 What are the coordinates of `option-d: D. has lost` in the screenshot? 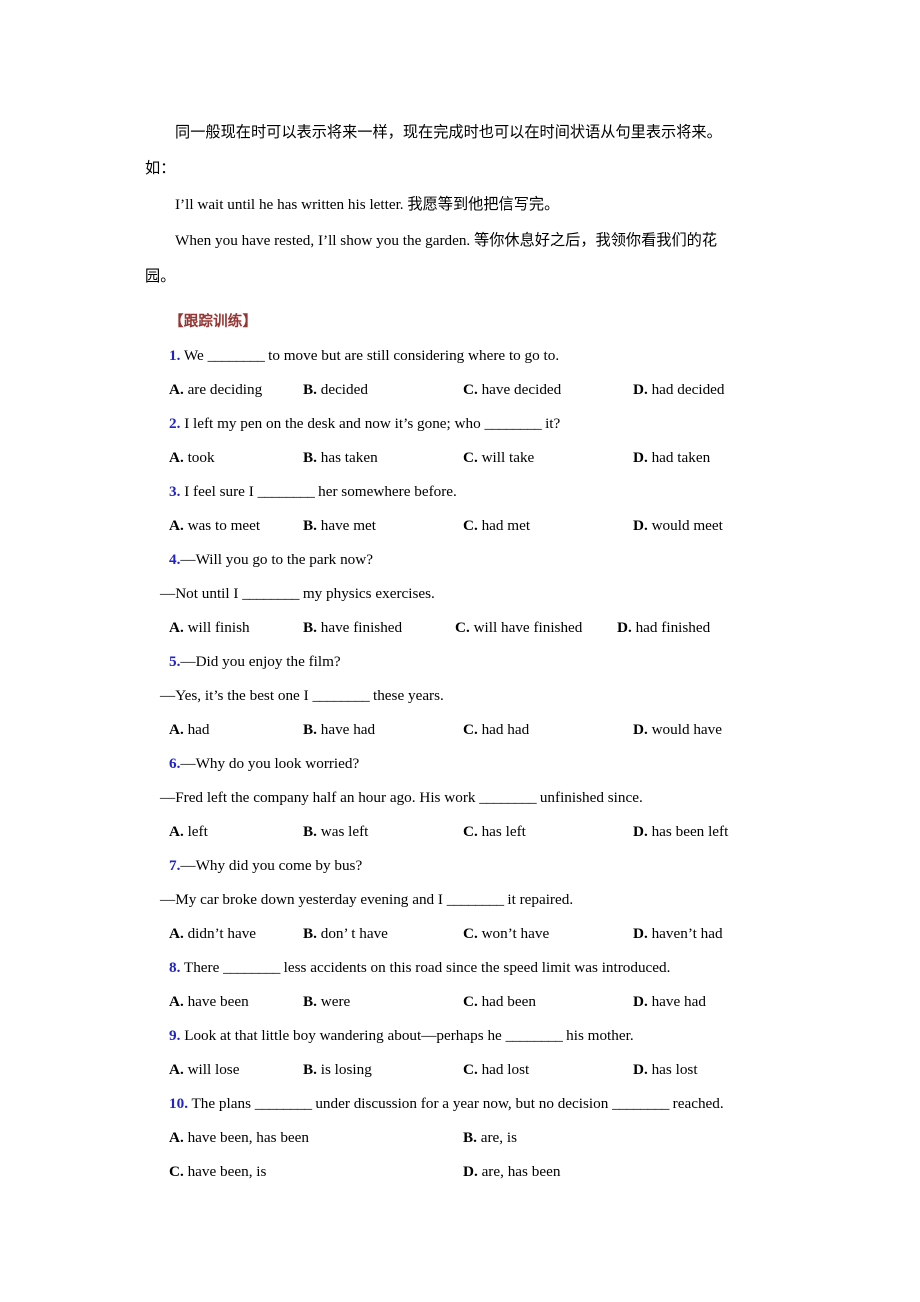 It's located at (665, 1070).